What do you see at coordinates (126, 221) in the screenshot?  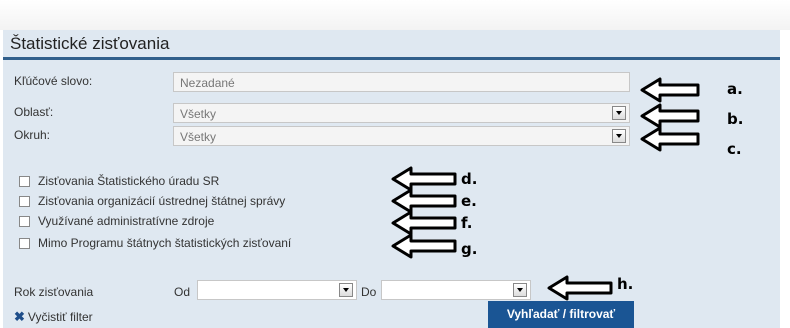 I see `checkbox-label-admin-sources: Využívané administratívne zdroje` at bounding box center [126, 221].